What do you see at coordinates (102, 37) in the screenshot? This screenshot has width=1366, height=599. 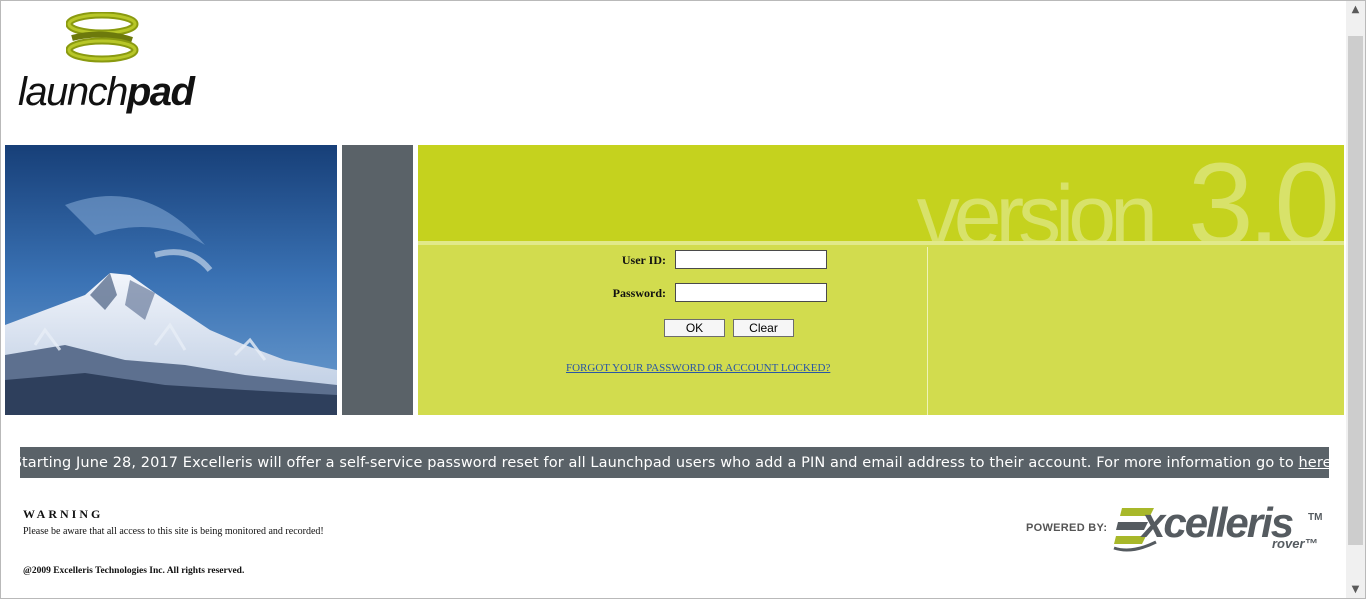 I see `launchpad-rings-icon` at bounding box center [102, 37].